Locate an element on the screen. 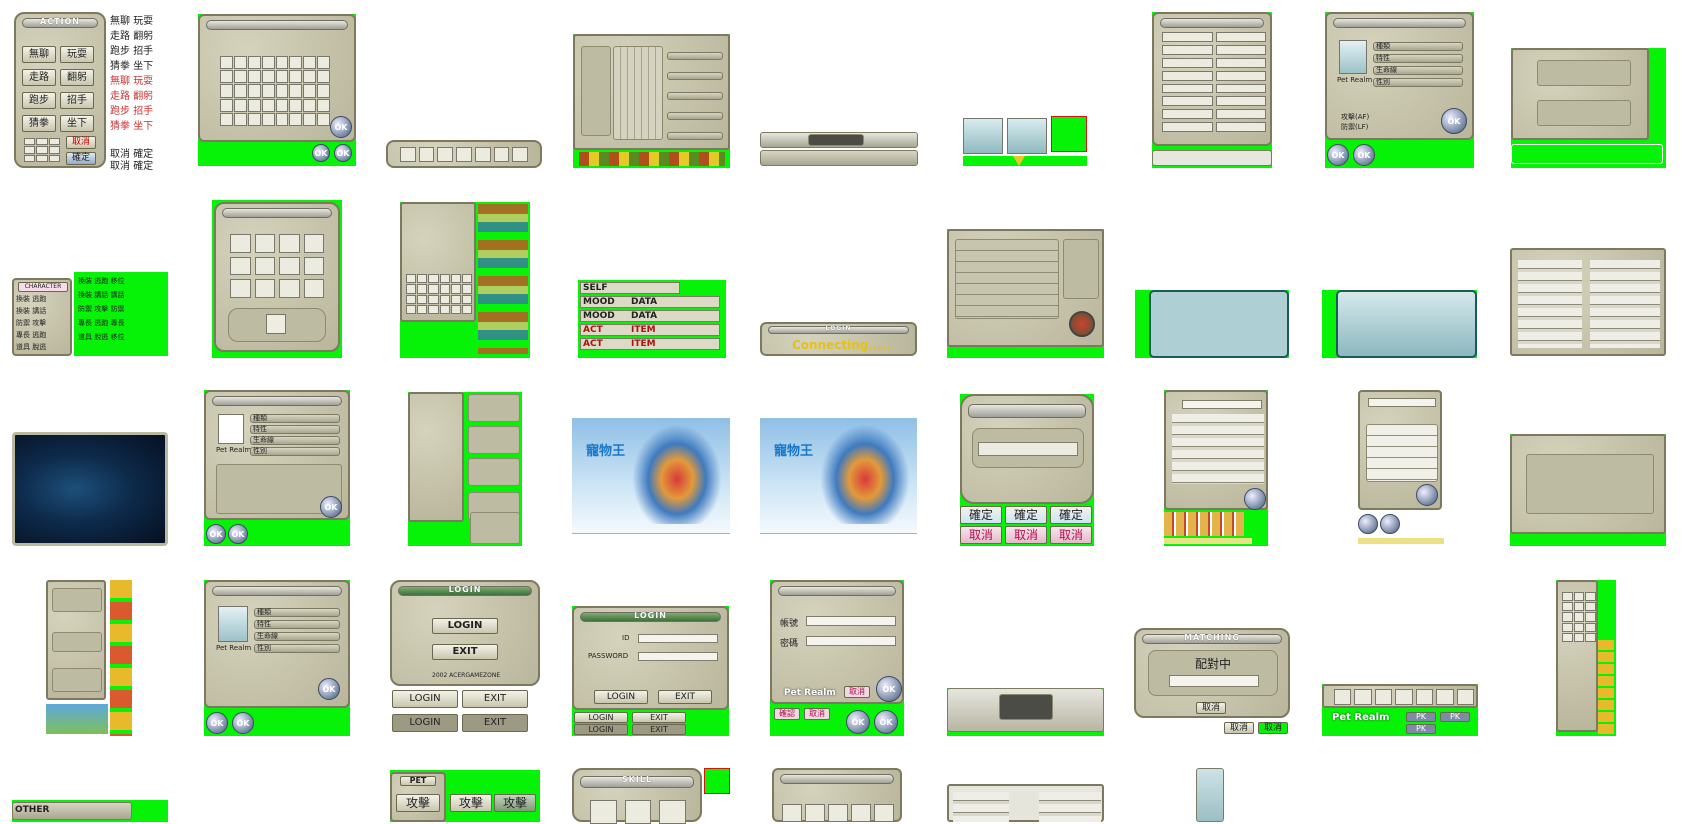 This screenshot has width=1682, height=824. board-yellow-strip is located at coordinates (1208, 541).